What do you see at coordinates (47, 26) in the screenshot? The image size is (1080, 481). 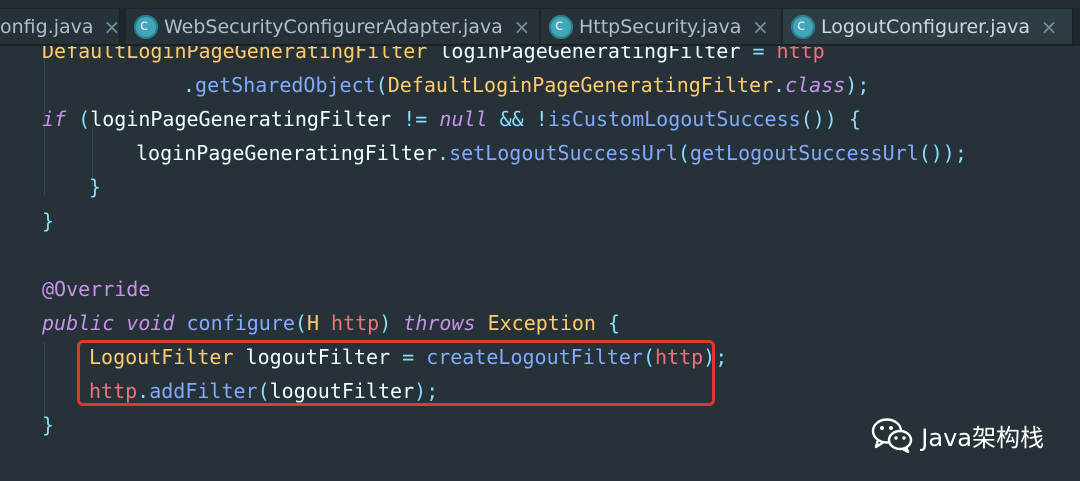 I see `tab-label: onfig.java` at bounding box center [47, 26].